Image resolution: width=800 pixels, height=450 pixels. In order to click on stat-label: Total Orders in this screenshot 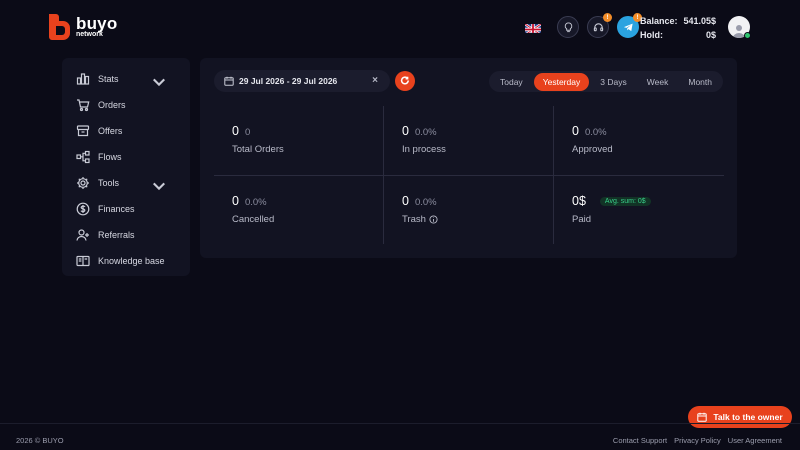, I will do `click(258, 149)`.